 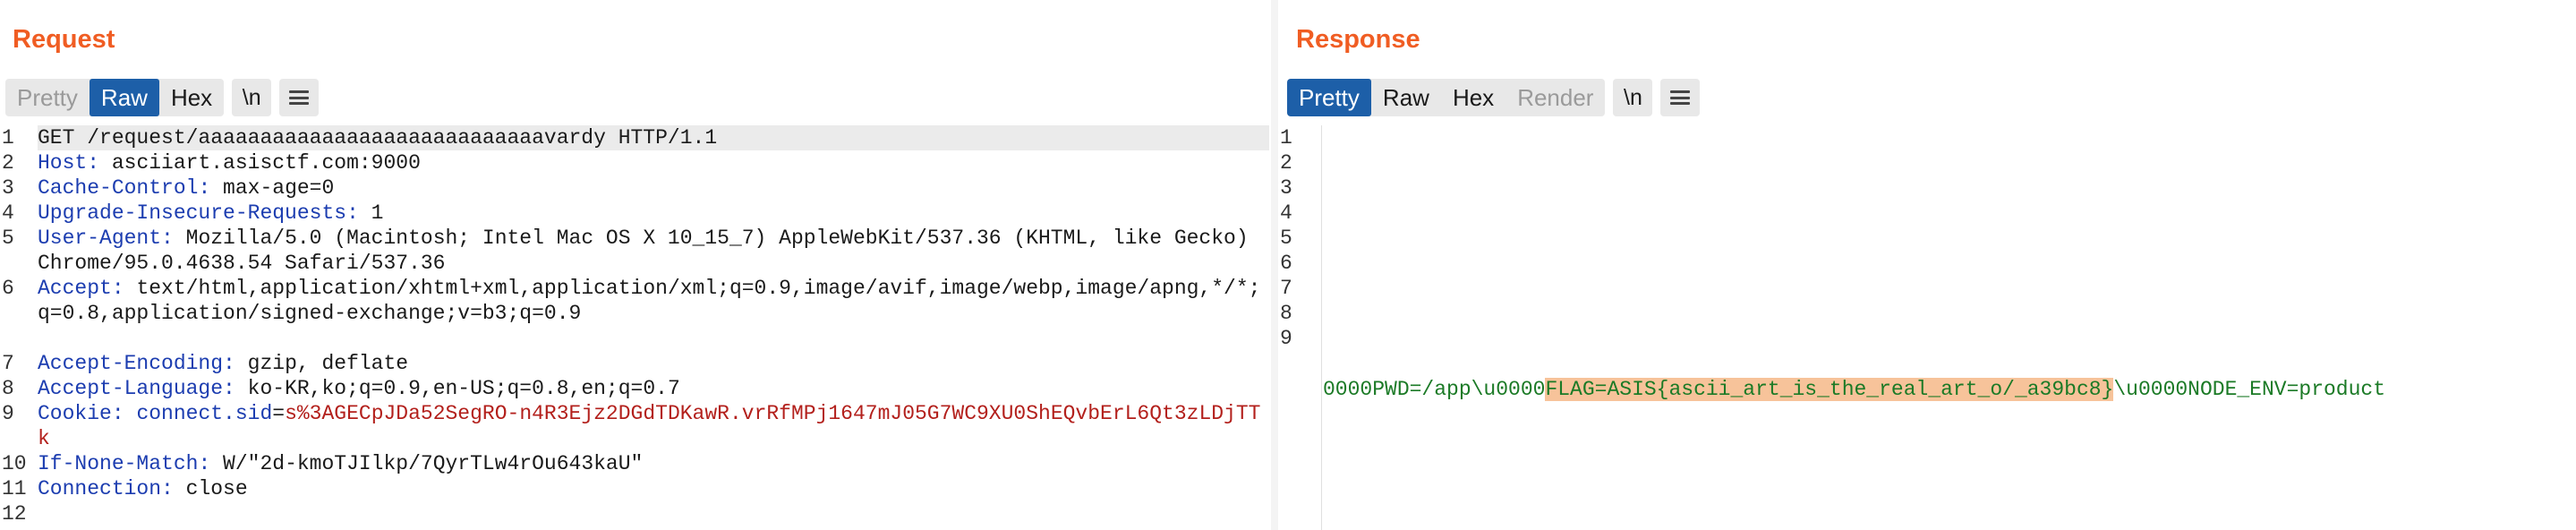 I want to click on header-value: W/"2d-kmoTJIlkp/7QyrTLw4rOu643kaU", so click(x=427, y=463).